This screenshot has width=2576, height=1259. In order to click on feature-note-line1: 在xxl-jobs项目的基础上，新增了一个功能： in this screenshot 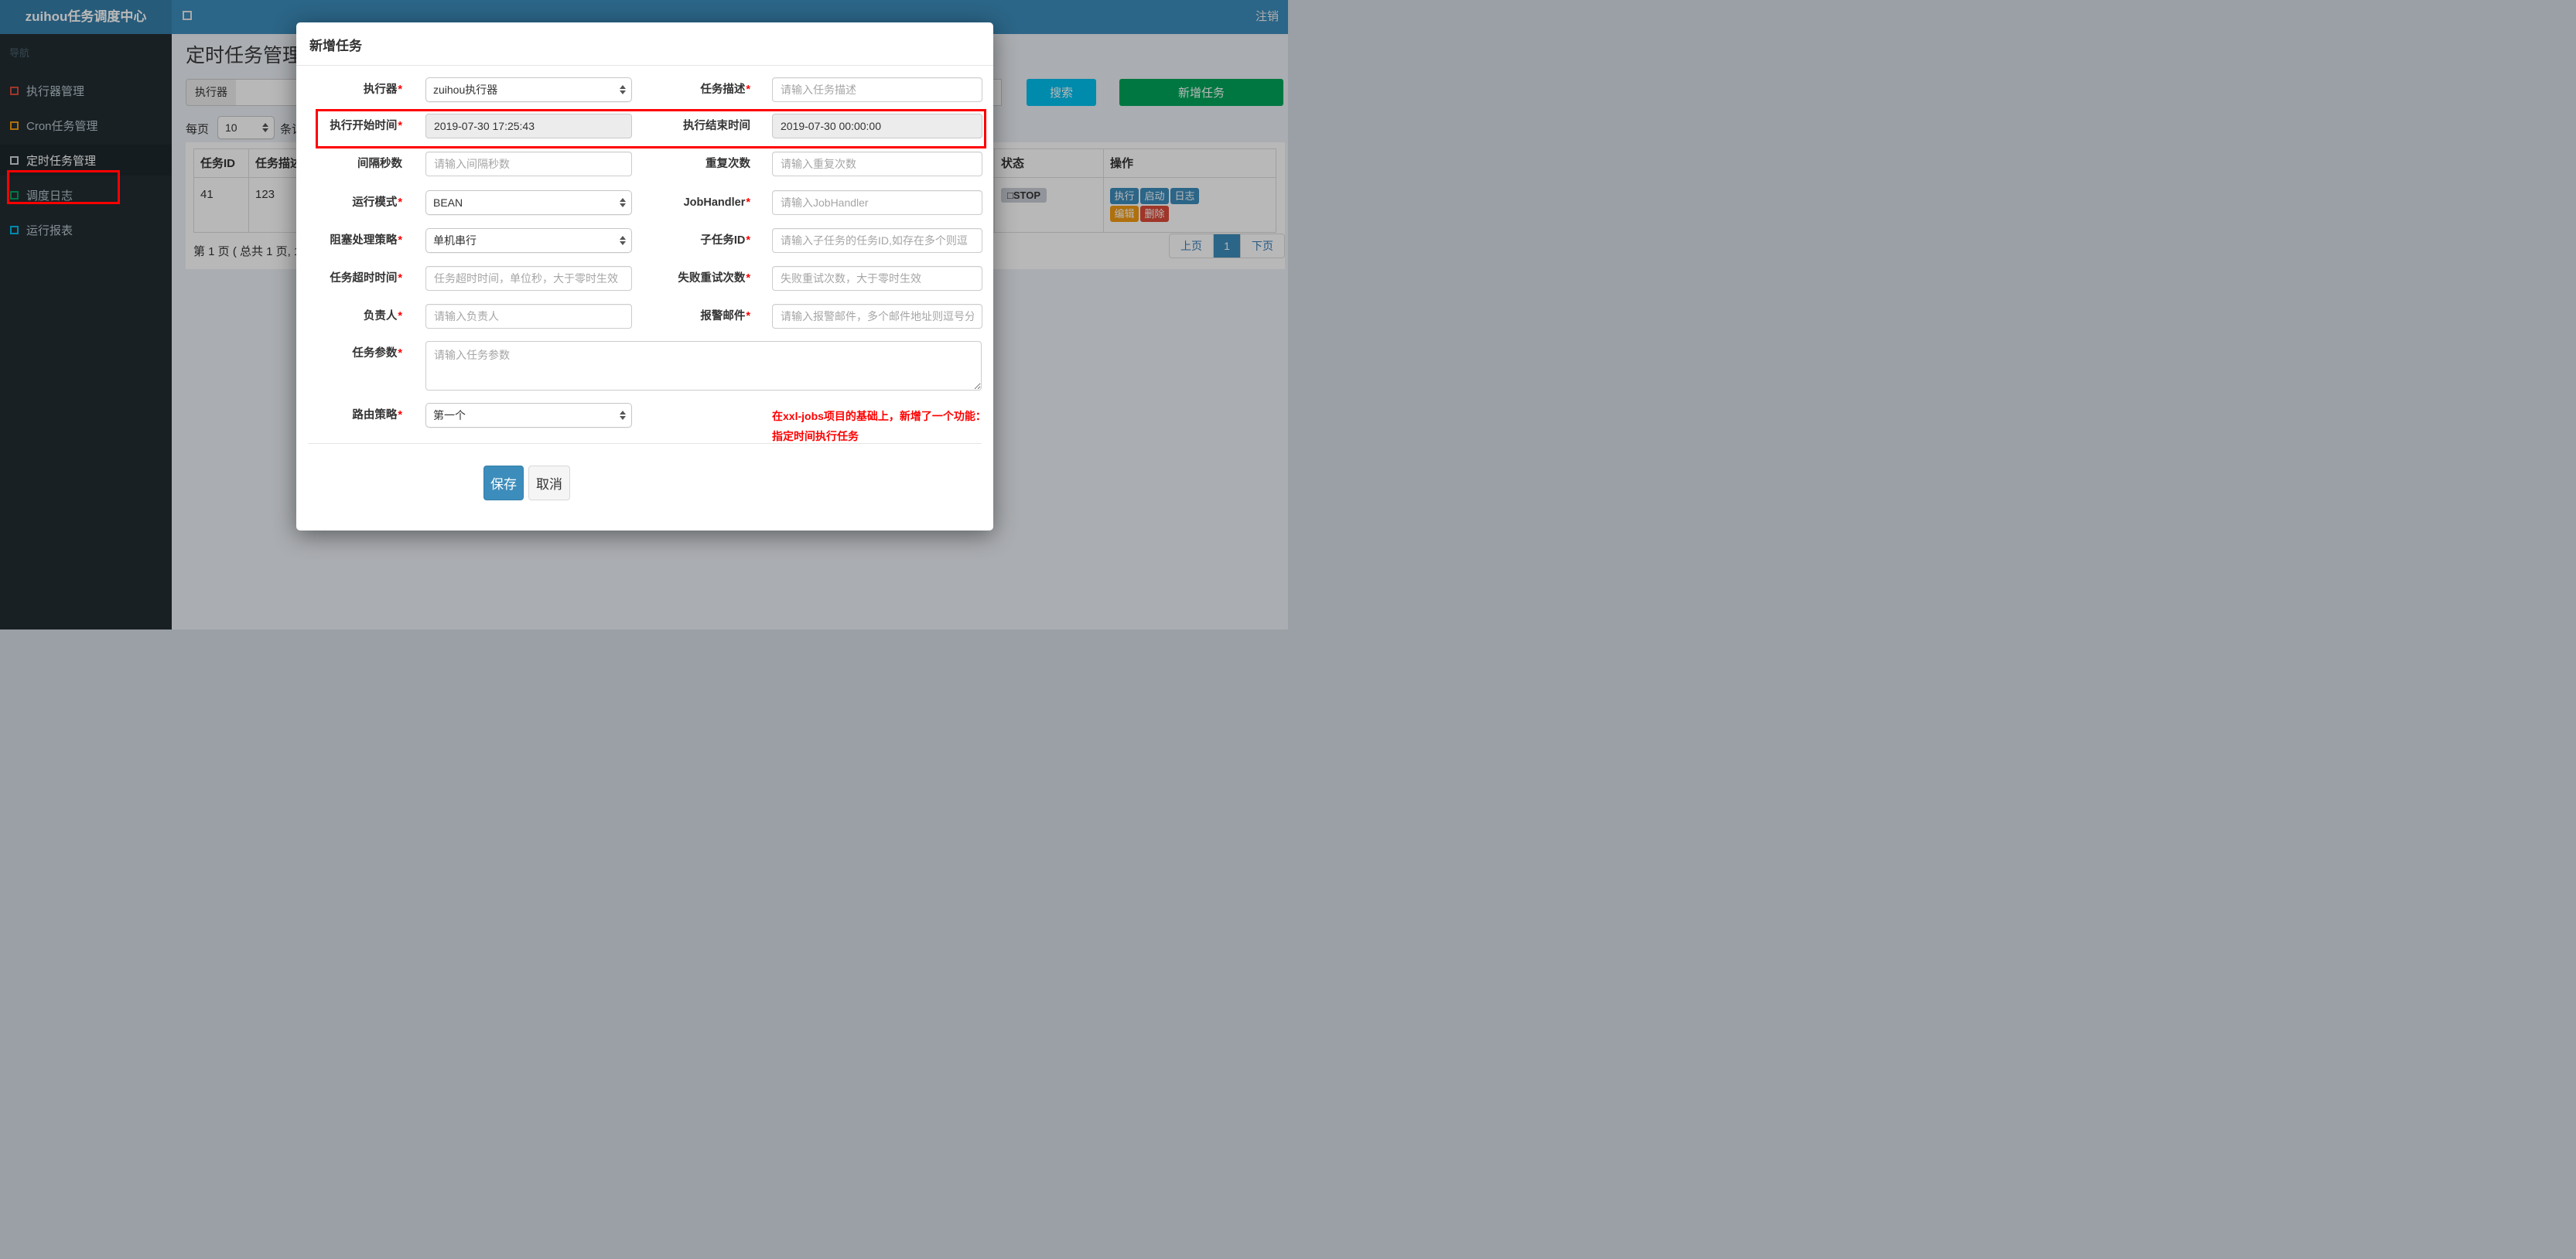, I will do `click(879, 416)`.